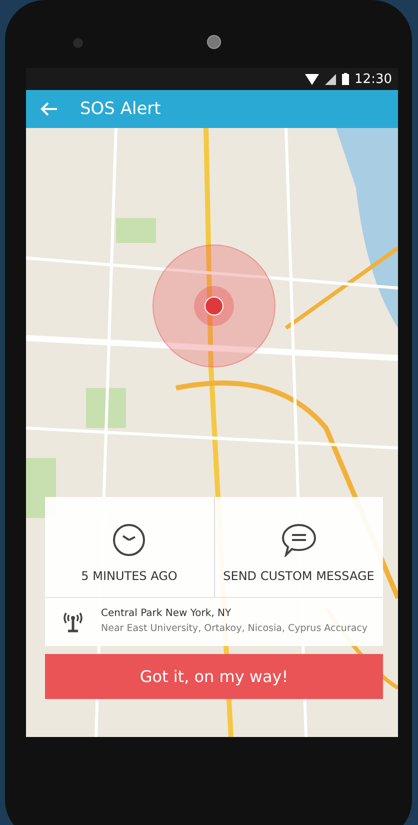 Image resolution: width=418 pixels, height=825 pixels. Describe the element at coordinates (129, 540) in the screenshot. I see `clock-icon` at that location.